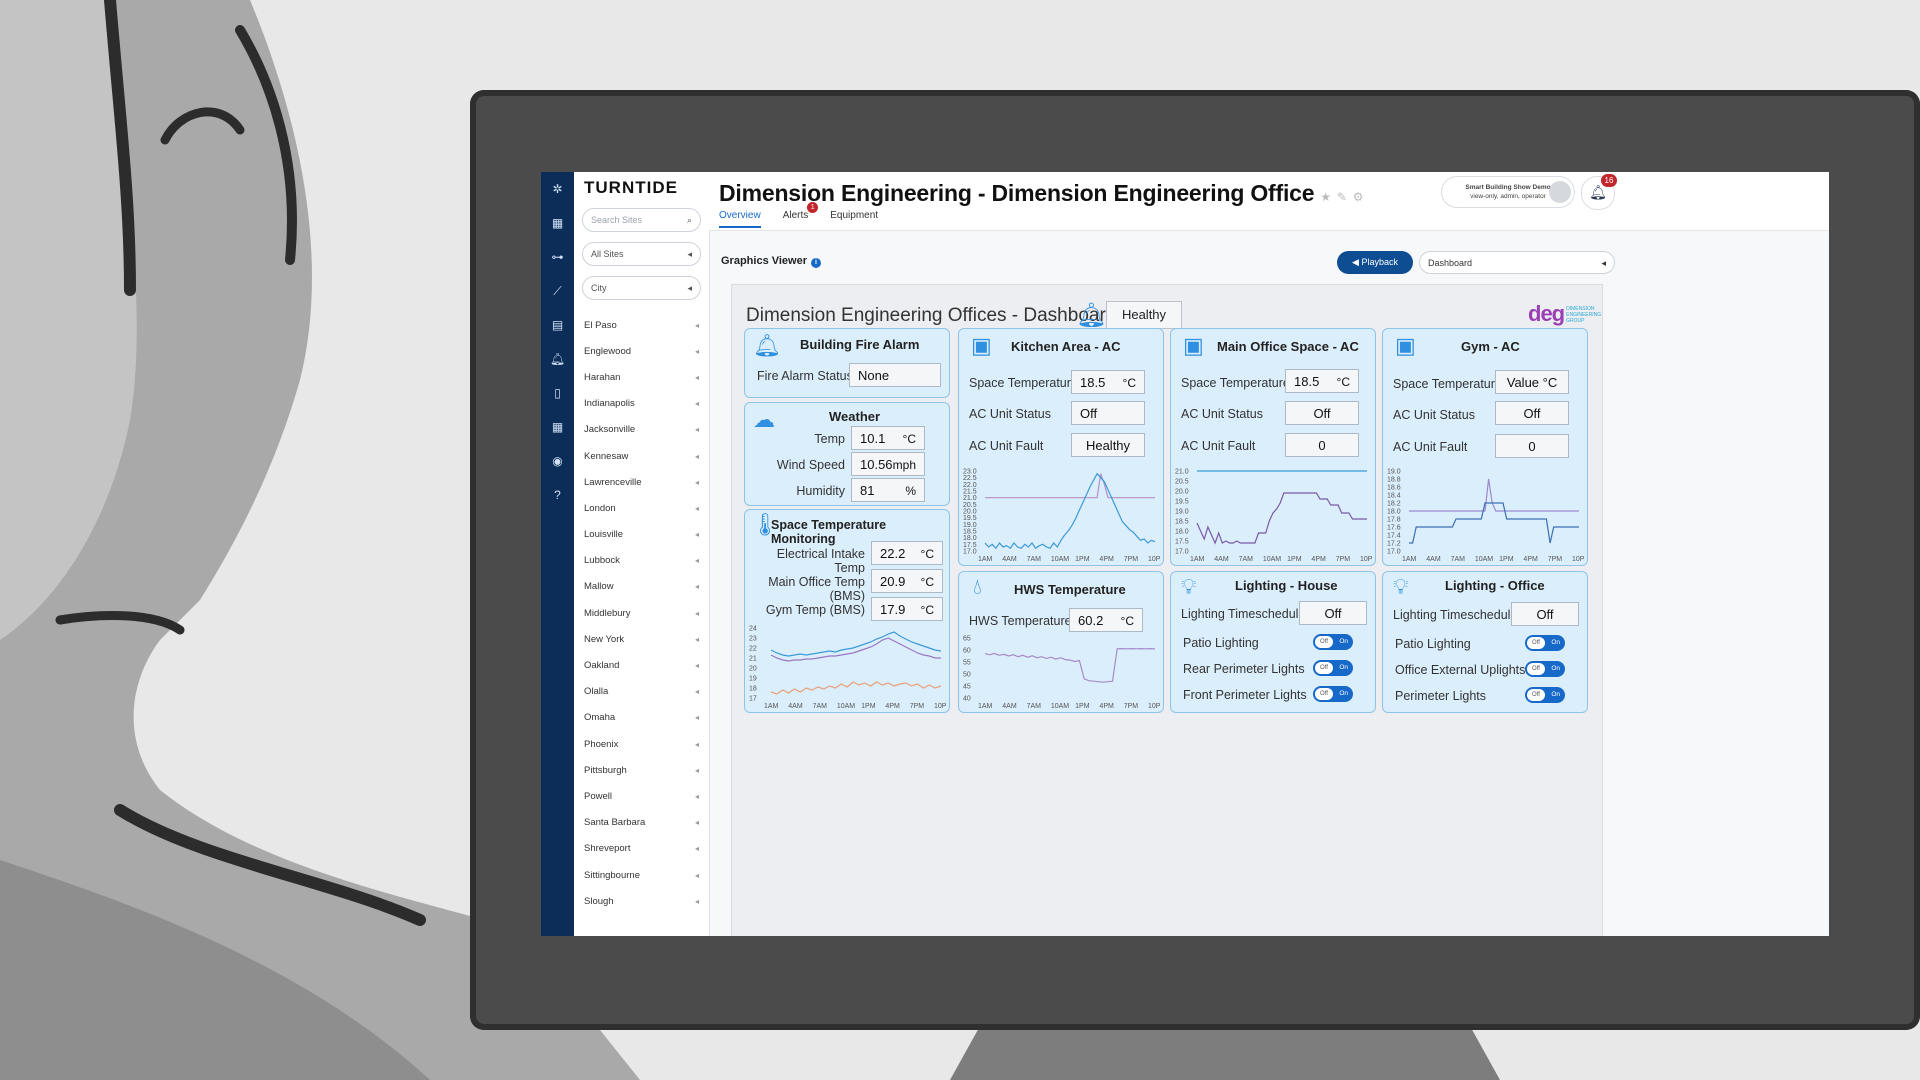 The image size is (1920, 1080). What do you see at coordinates (1545, 669) in the screenshot?
I see `office-uplights-toggle: Off On` at bounding box center [1545, 669].